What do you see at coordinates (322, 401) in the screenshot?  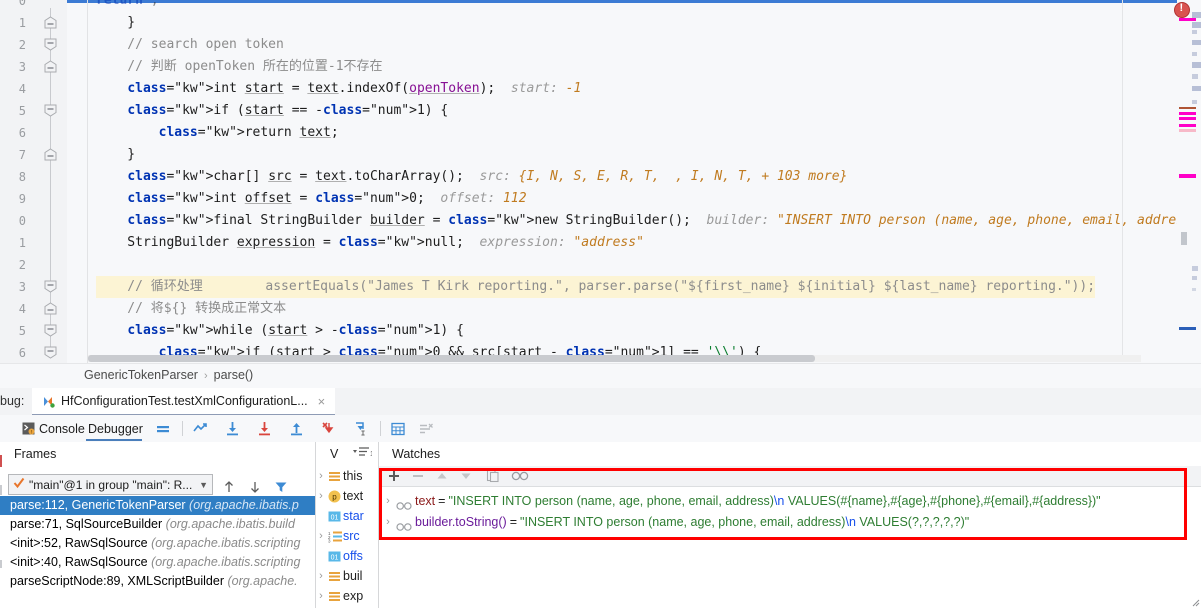 I see `close-icon: ×` at bounding box center [322, 401].